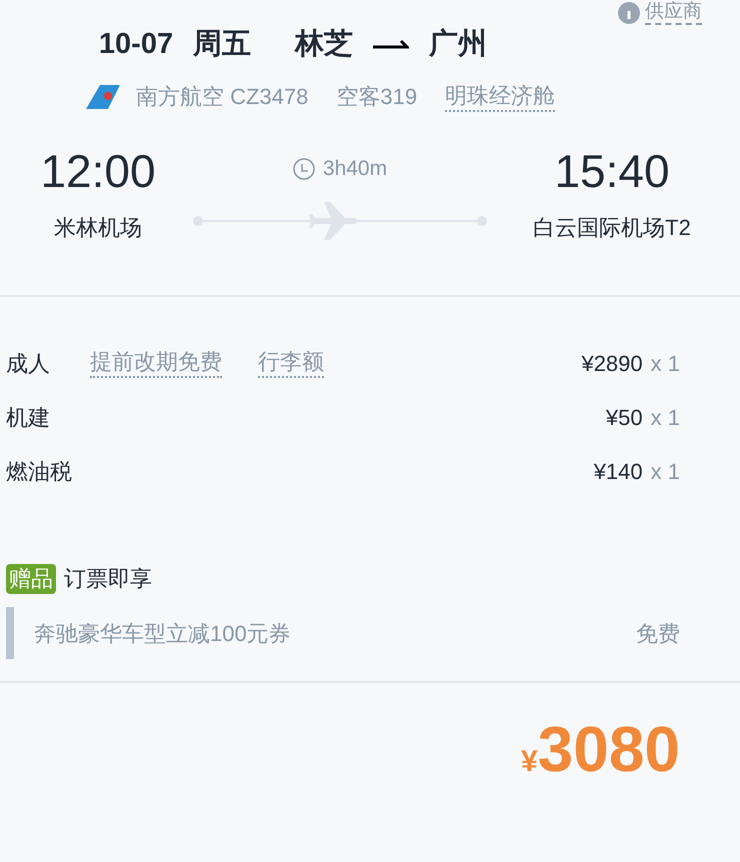  What do you see at coordinates (355, 169) in the screenshot?
I see `flight-duration: 3h40m` at bounding box center [355, 169].